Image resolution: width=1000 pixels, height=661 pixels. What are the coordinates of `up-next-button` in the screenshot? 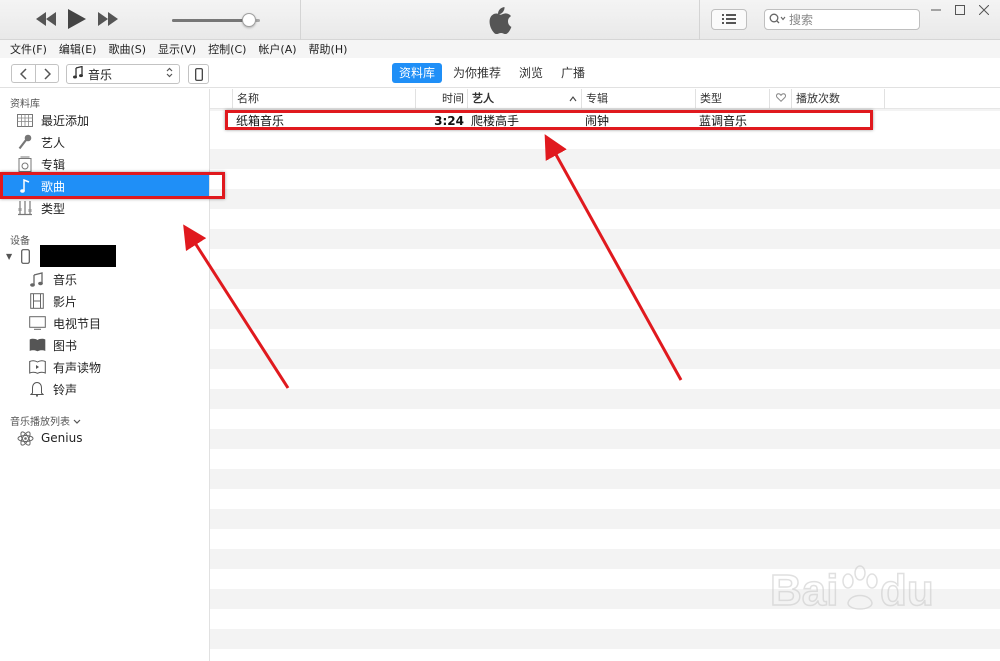 It's located at (729, 19).